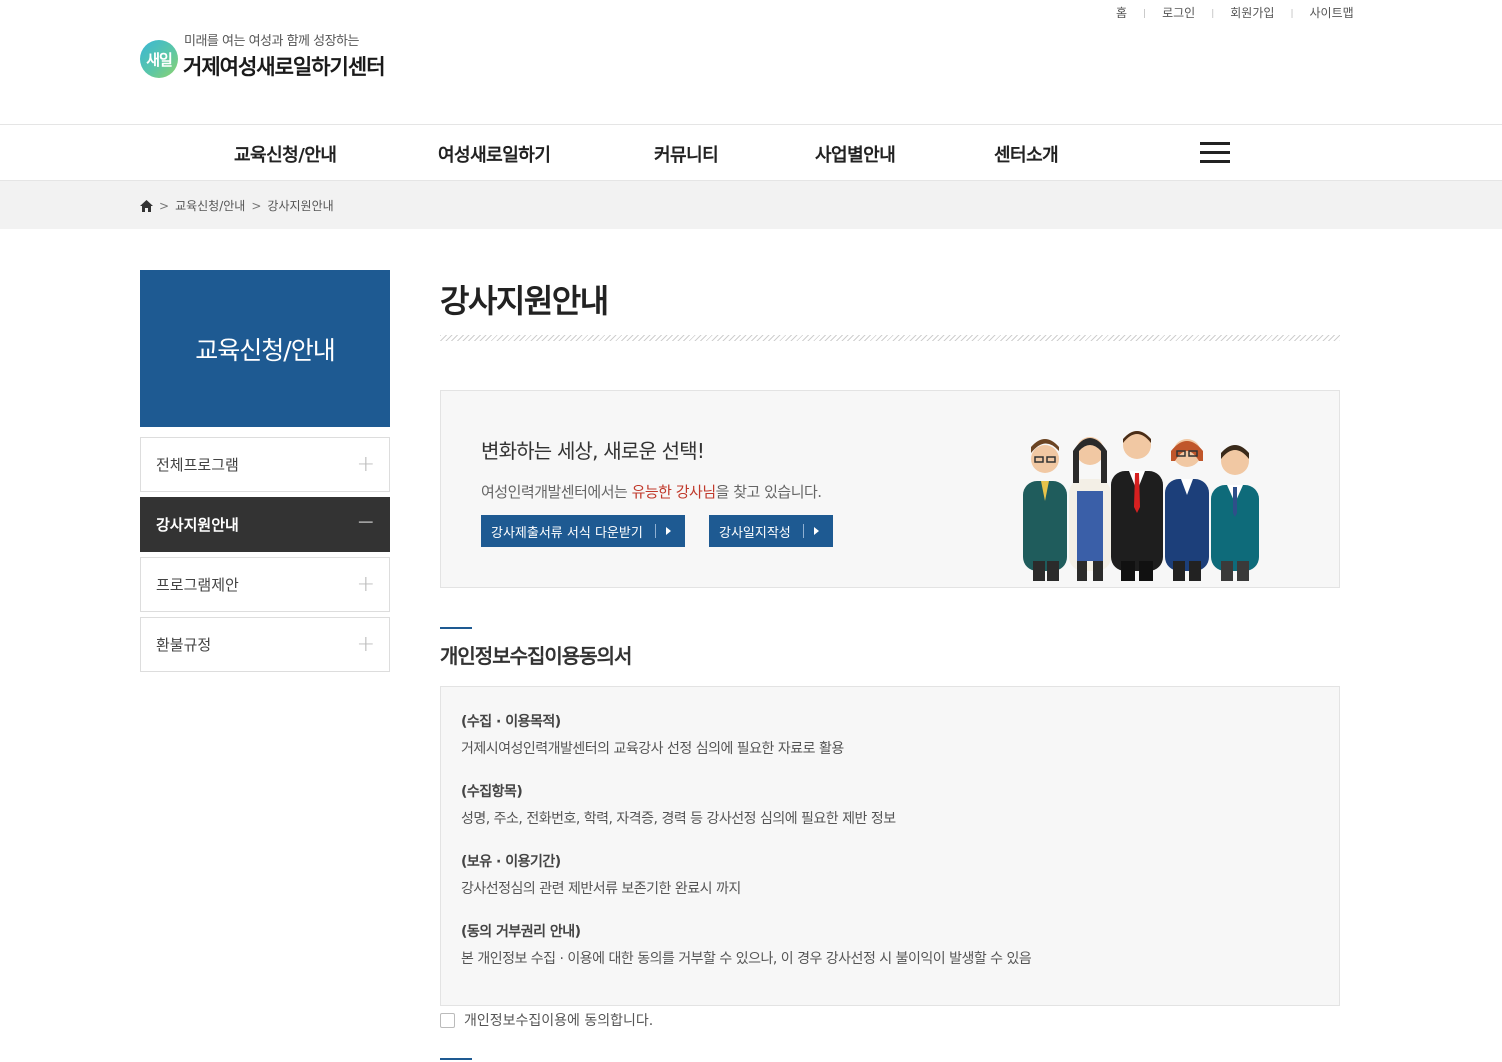  What do you see at coordinates (567, 533) in the screenshot?
I see `button-label: 강사제출서류 서식 다운받기` at bounding box center [567, 533].